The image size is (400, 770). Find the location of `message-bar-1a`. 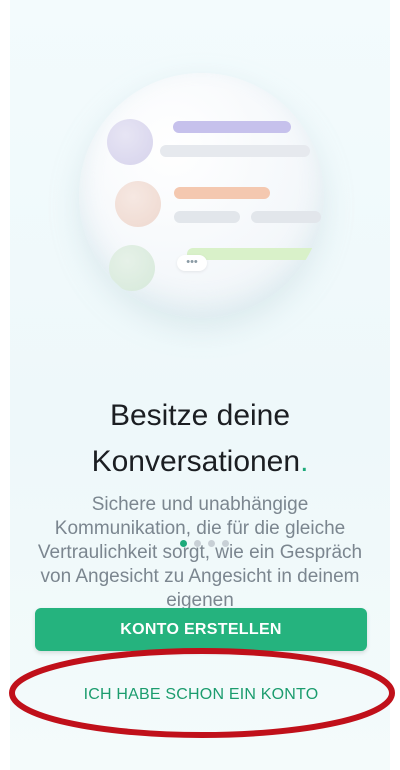

message-bar-1a is located at coordinates (232, 127).